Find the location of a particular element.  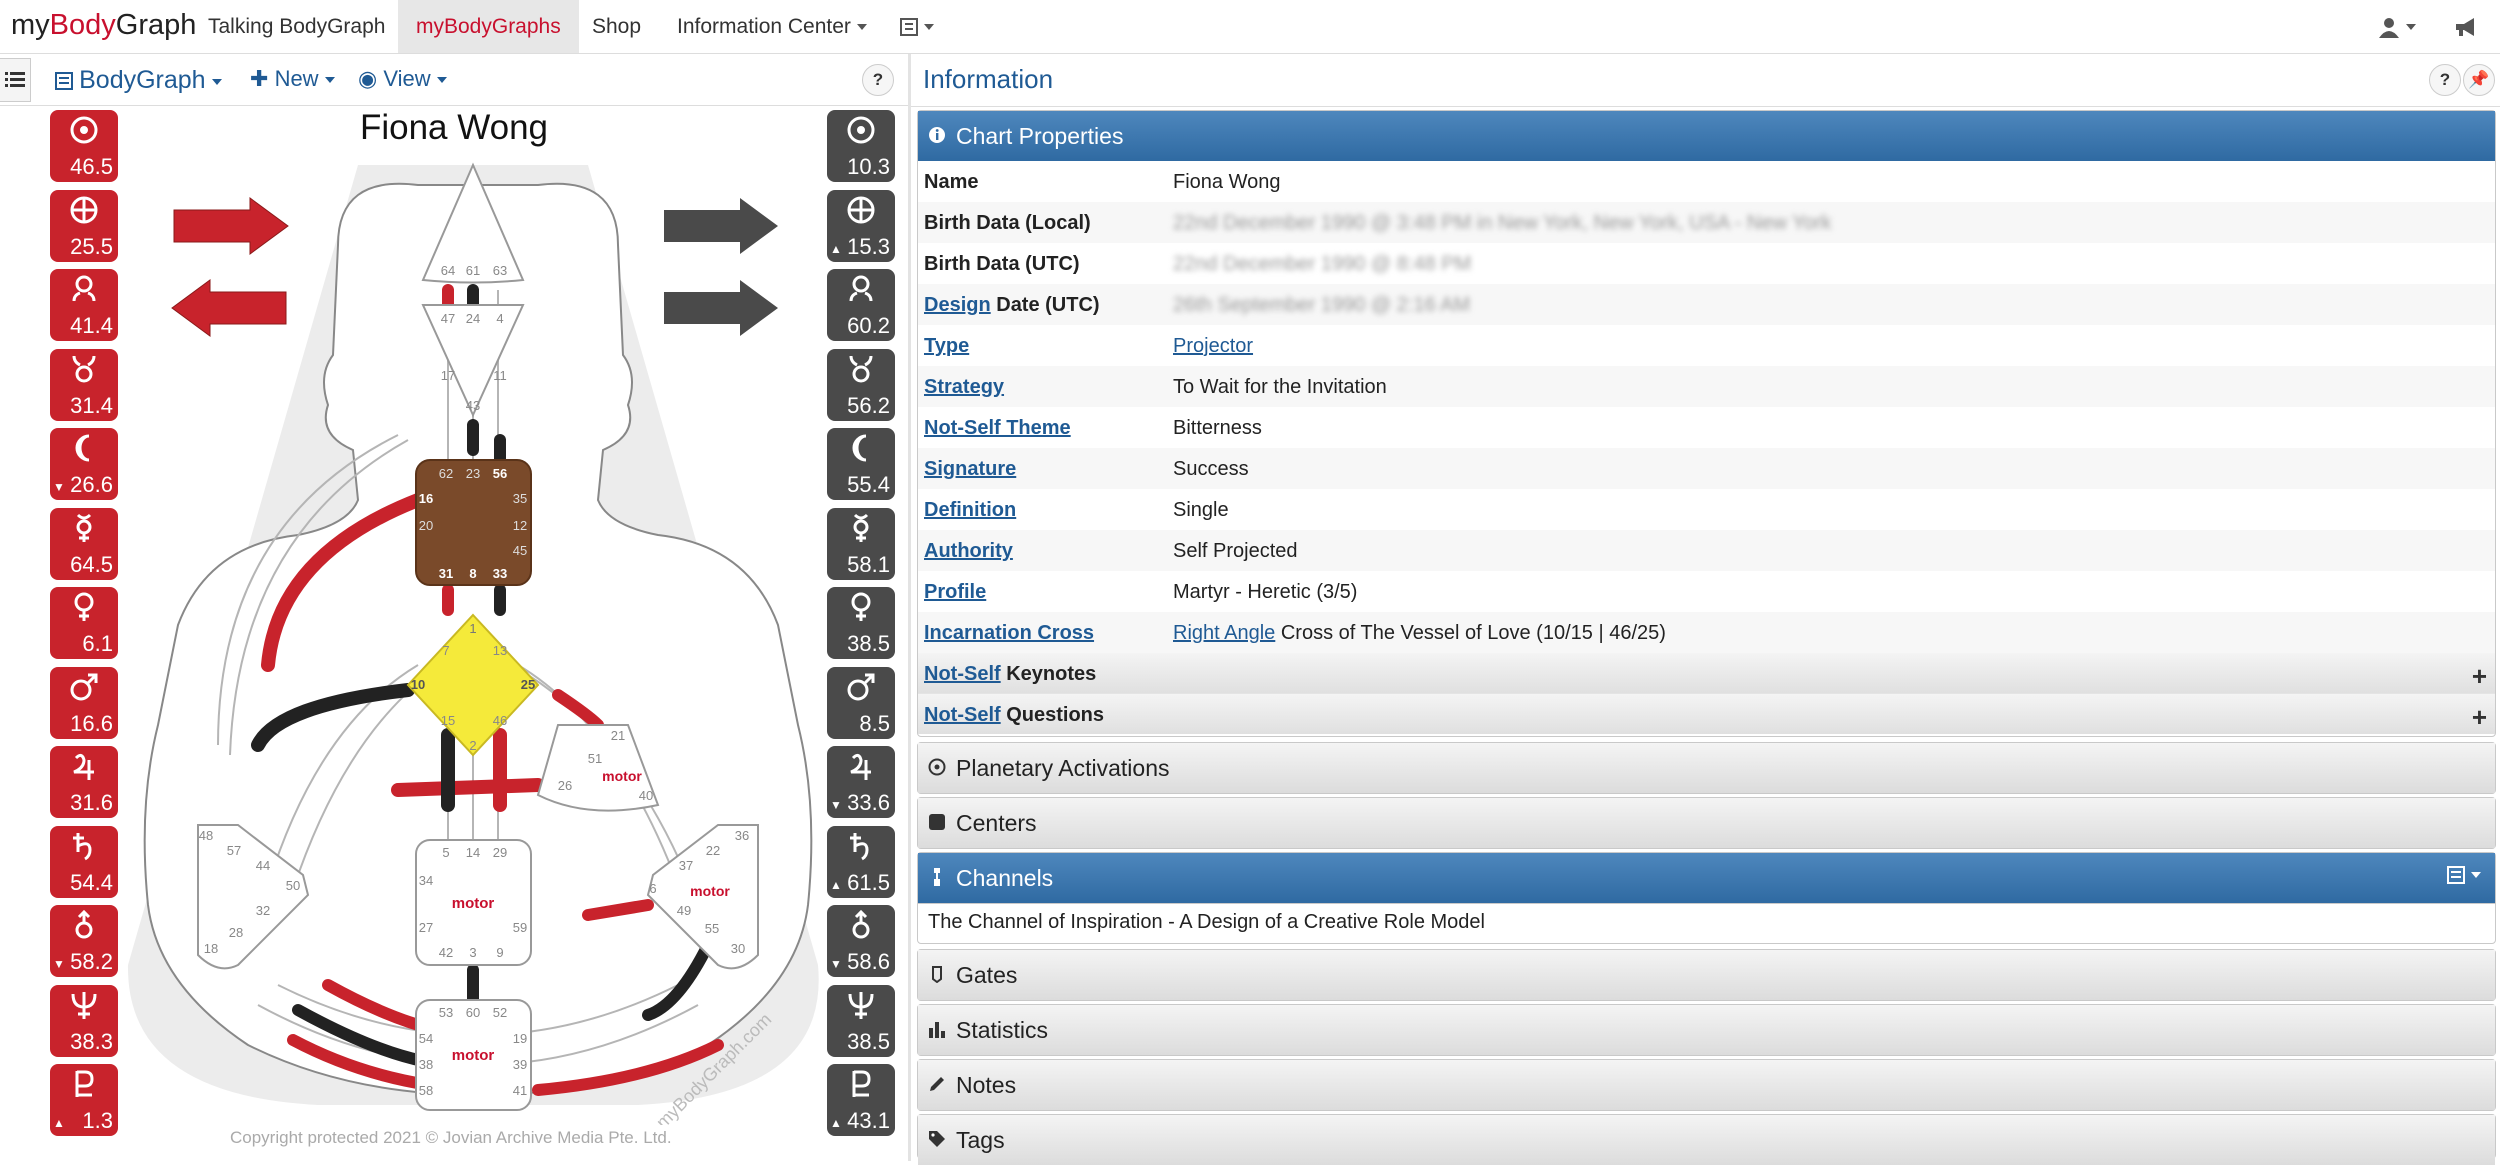

brand-logo: myBodyGraph is located at coordinates (103, 25).